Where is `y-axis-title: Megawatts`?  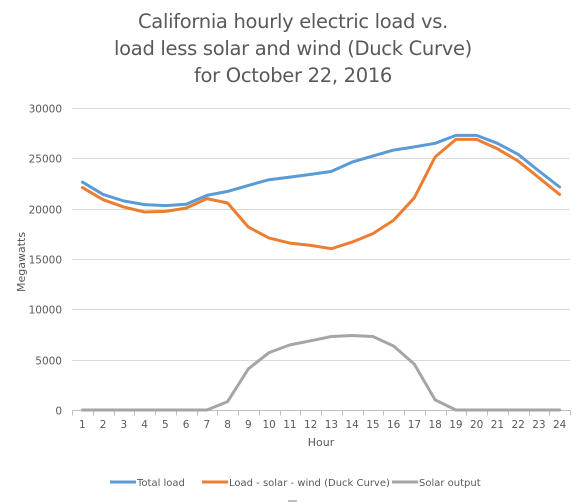 y-axis-title: Megawatts is located at coordinates (21, 262).